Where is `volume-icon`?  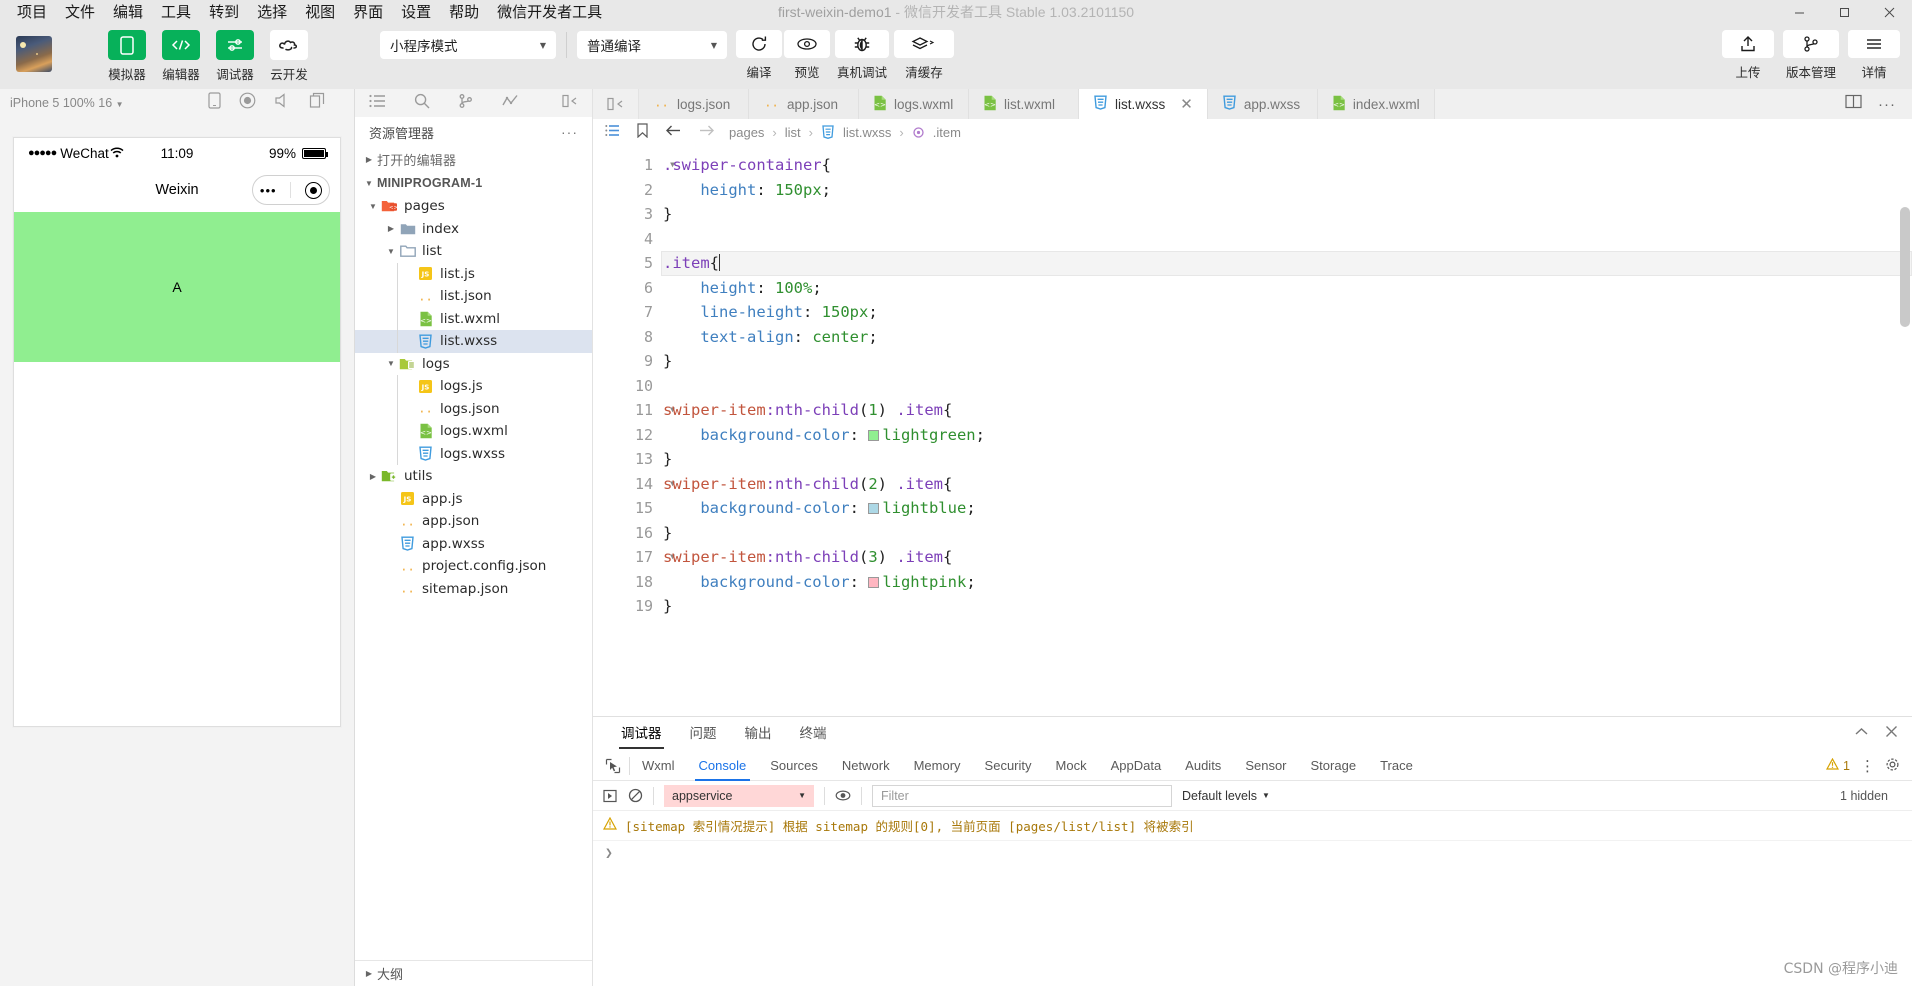 volume-icon is located at coordinates (282, 103).